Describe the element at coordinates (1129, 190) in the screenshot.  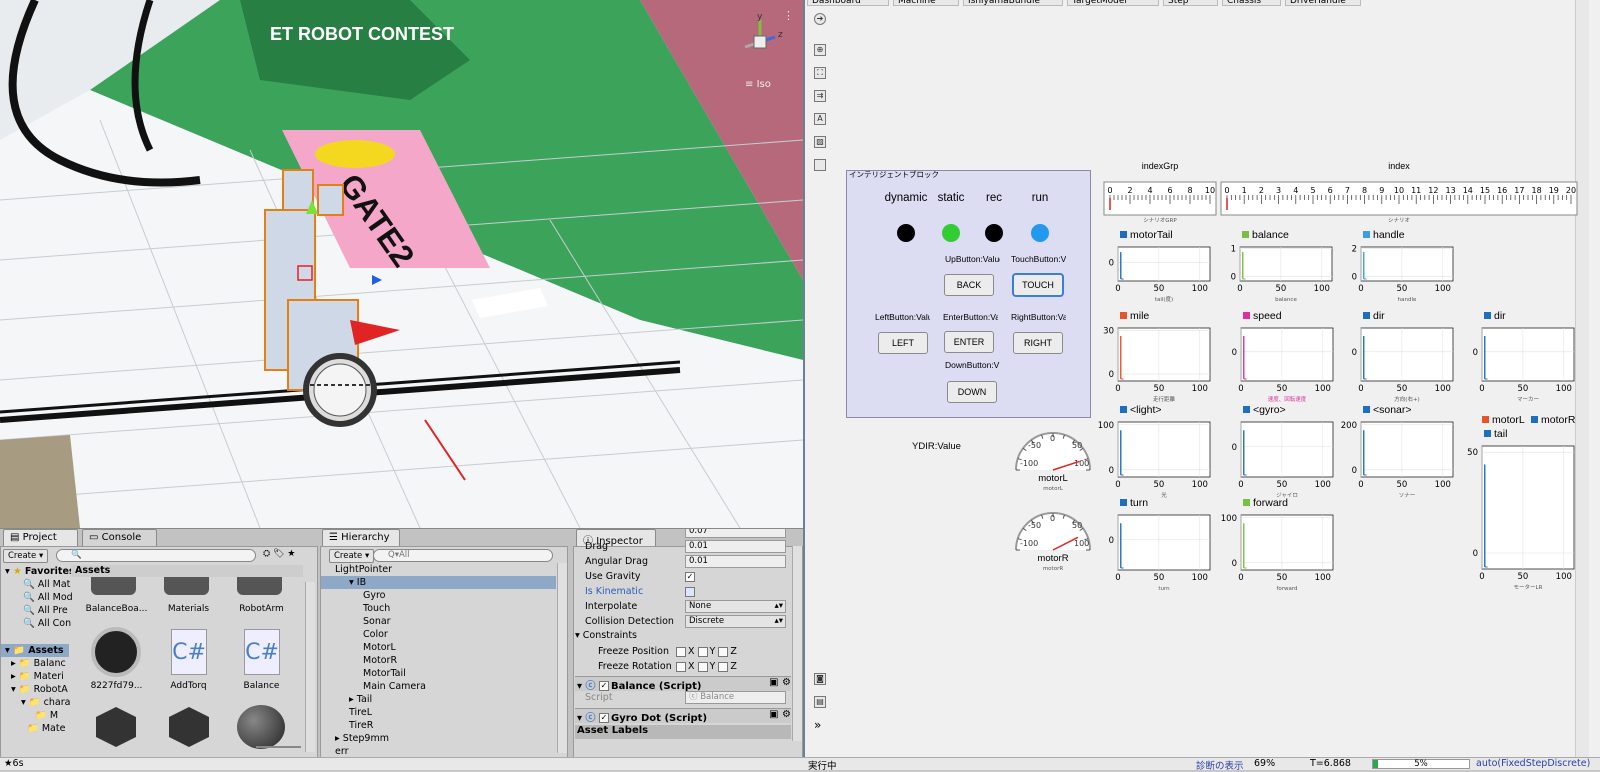
I see `ruler-tick: 2` at that location.